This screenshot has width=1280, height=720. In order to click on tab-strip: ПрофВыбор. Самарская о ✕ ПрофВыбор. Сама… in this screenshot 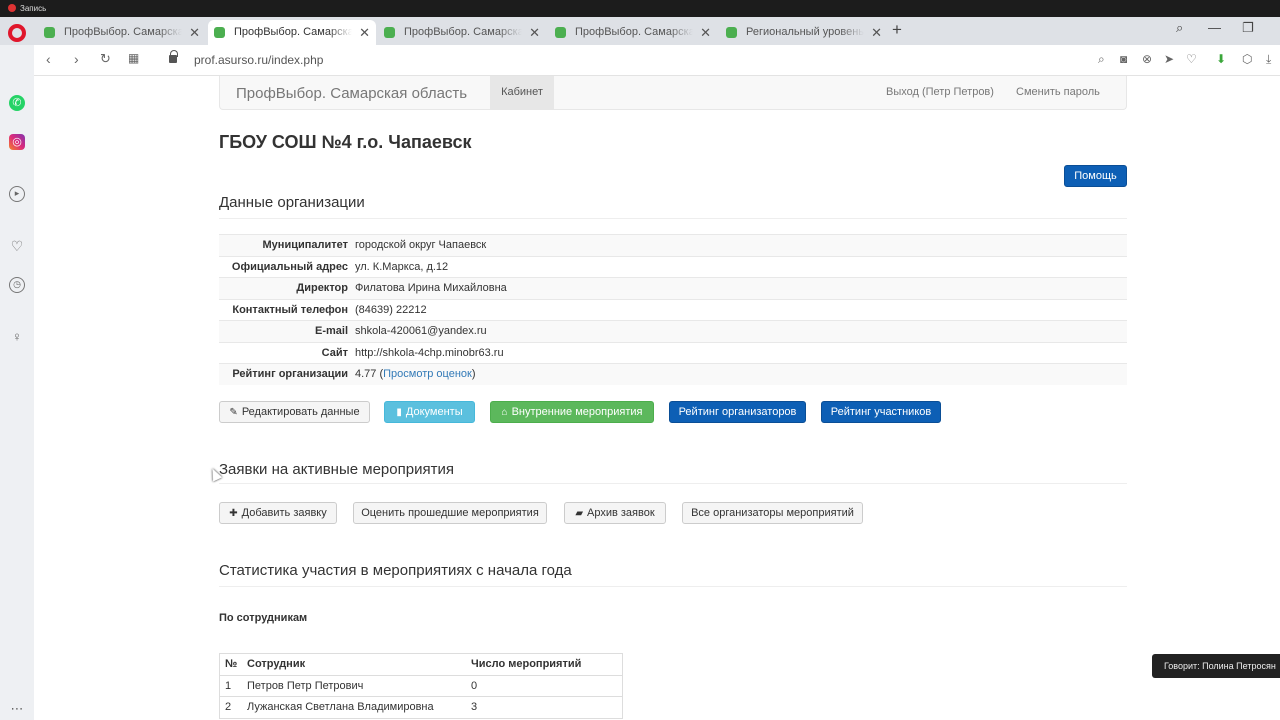, I will do `click(640, 31)`.